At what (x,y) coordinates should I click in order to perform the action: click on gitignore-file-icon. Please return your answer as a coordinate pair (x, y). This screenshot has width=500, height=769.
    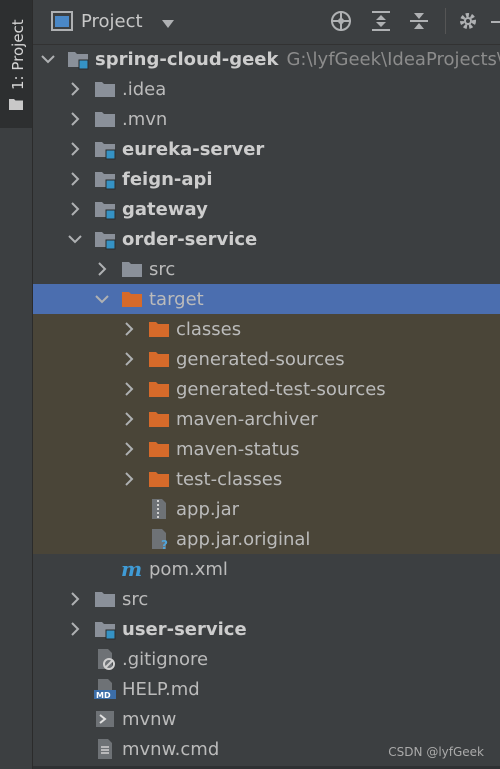
    Looking at the image, I should click on (105, 659).